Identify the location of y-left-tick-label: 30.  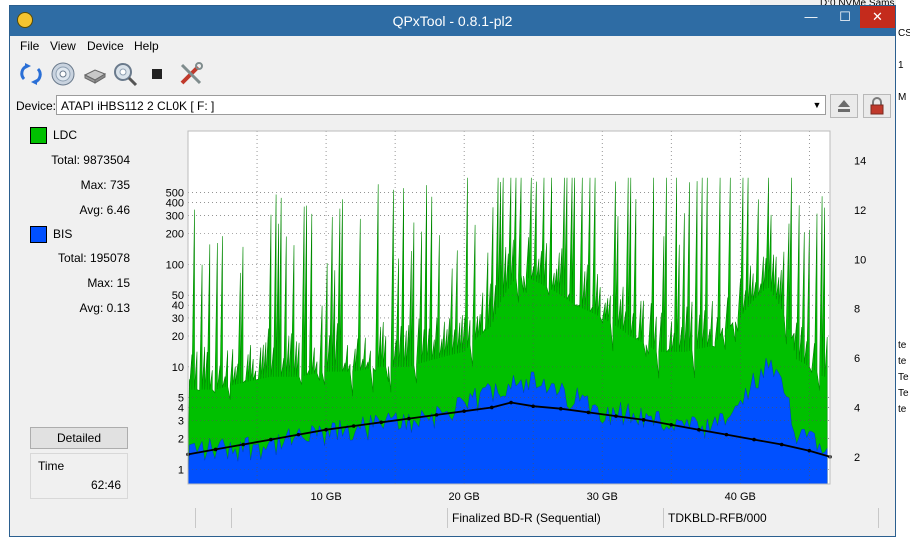
(178, 319).